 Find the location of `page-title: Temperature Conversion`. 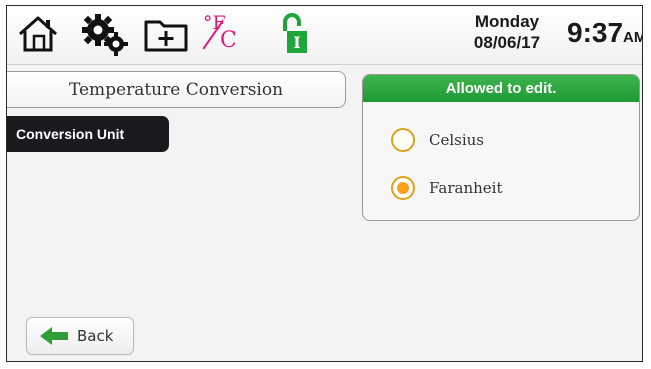

page-title: Temperature Conversion is located at coordinates (176, 89).